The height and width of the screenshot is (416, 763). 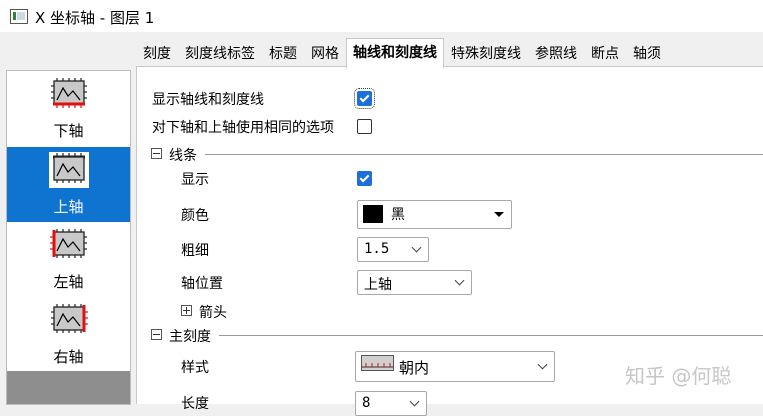 I want to click on window-app-icon, so click(x=19, y=16).